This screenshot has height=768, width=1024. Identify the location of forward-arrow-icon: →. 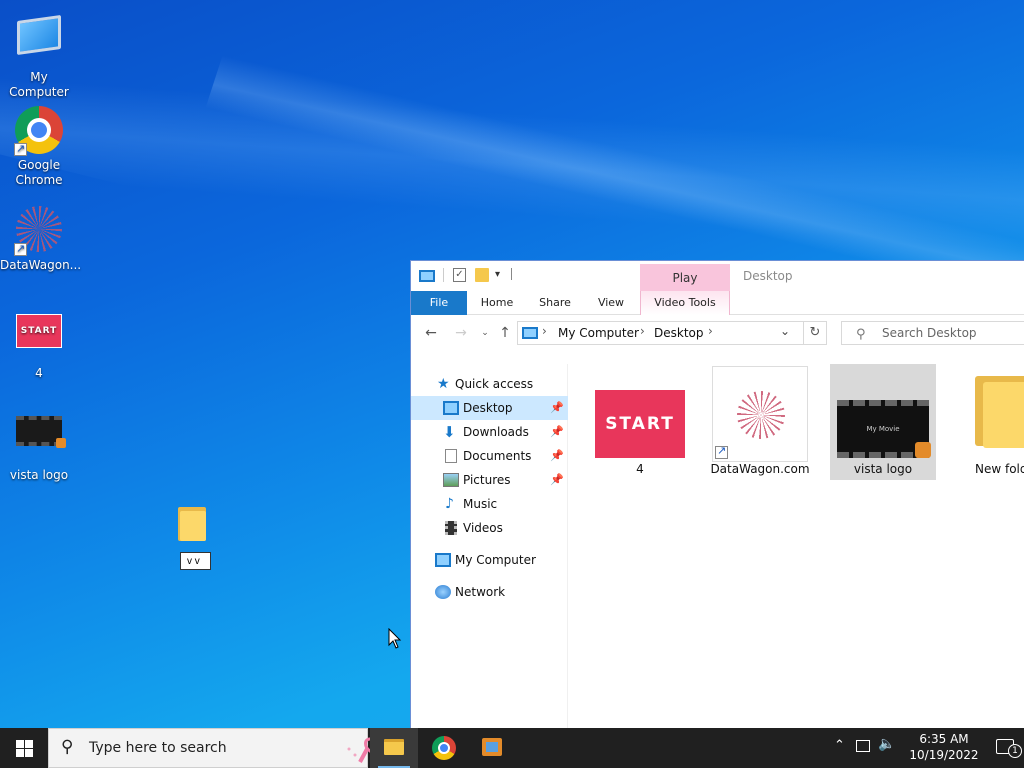
(461, 333).